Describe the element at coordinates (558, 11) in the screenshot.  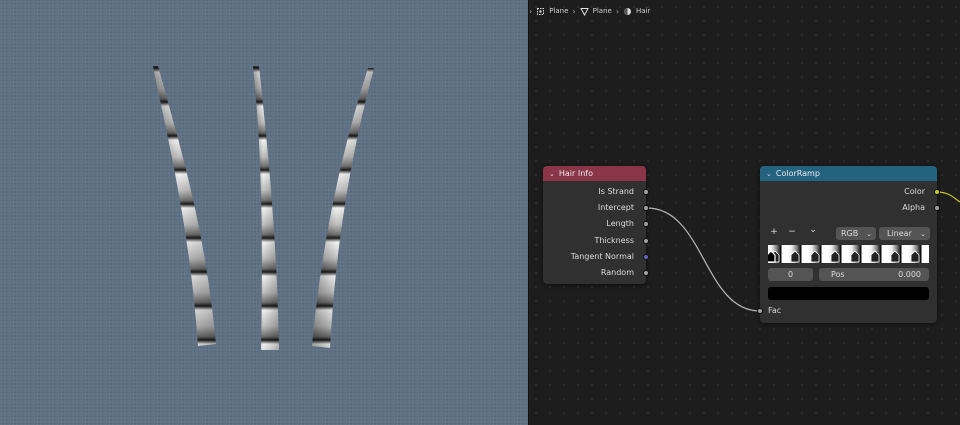
I see `breadcrumb-object: Plane` at that location.